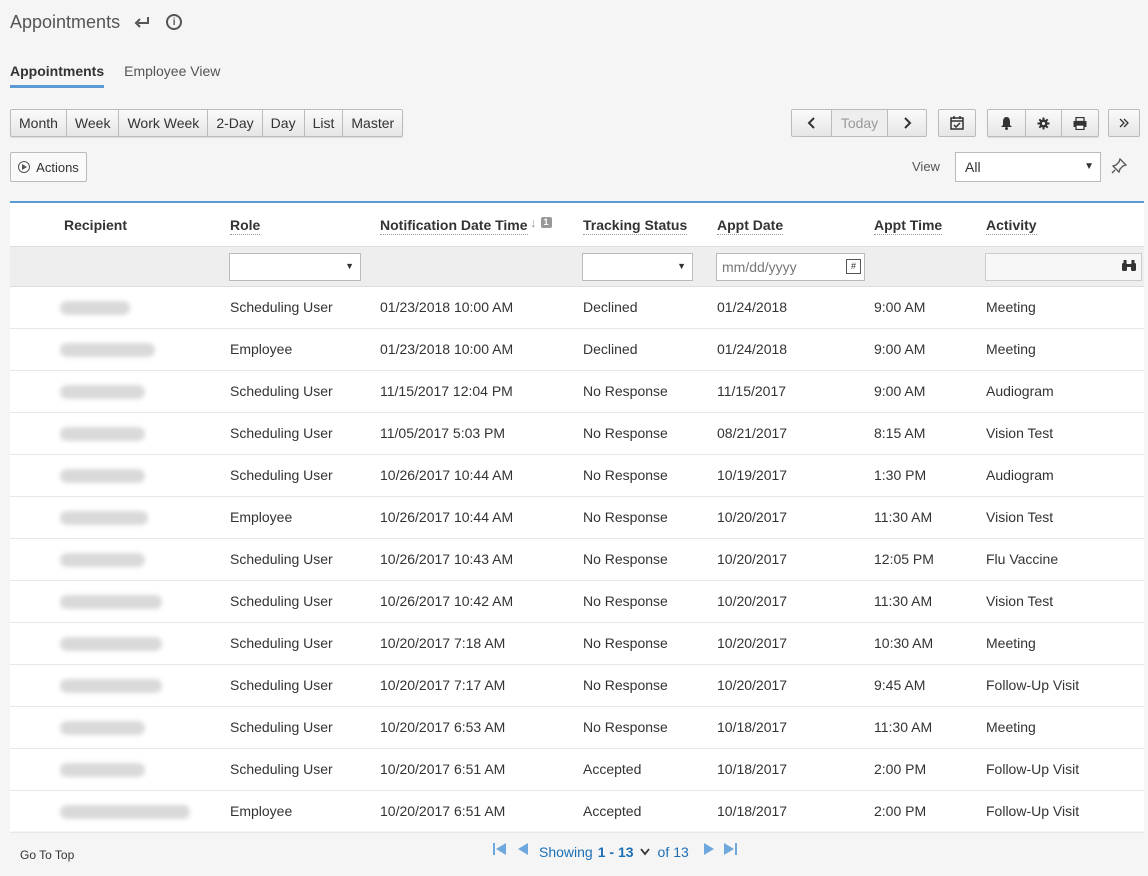 The width and height of the screenshot is (1148, 876). I want to click on cell-appt-date: 01/24/2018, so click(752, 307).